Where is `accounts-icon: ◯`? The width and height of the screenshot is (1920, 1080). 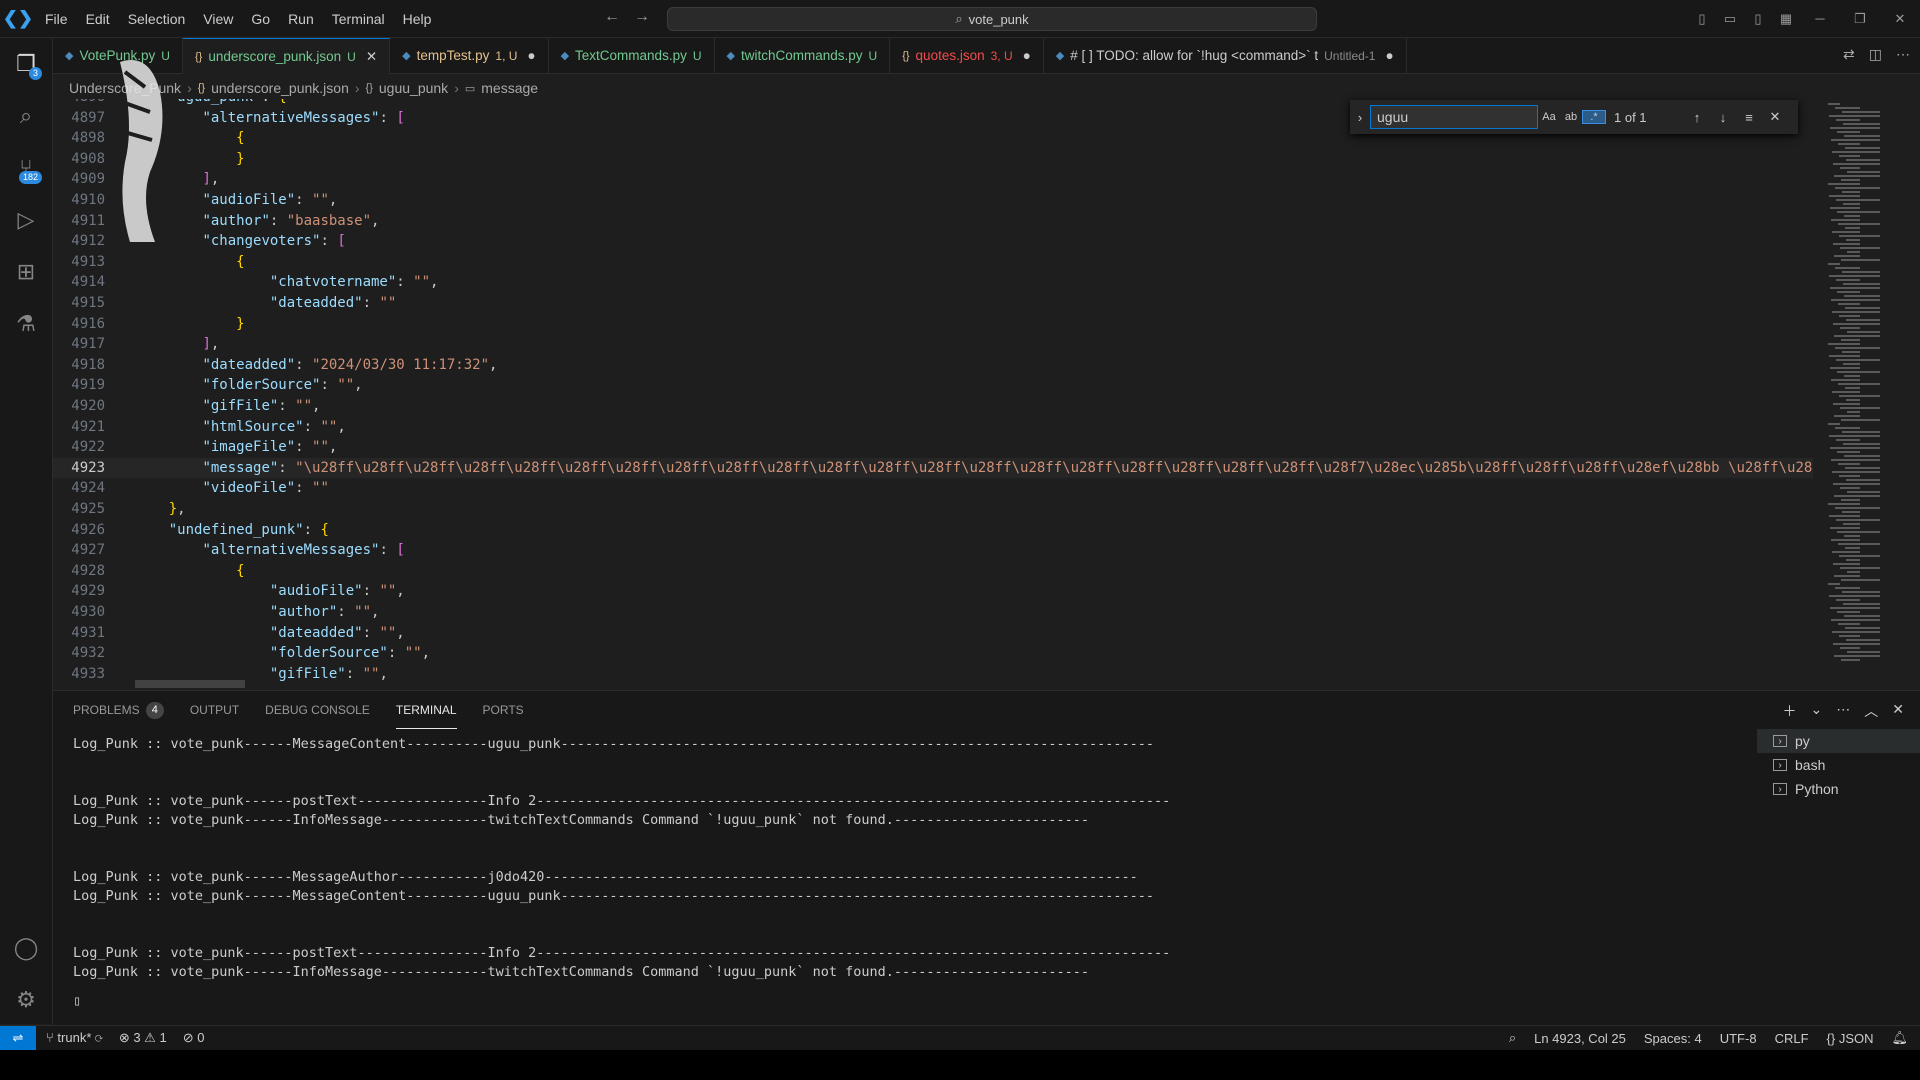
accounts-icon: ◯ is located at coordinates (26, 948).